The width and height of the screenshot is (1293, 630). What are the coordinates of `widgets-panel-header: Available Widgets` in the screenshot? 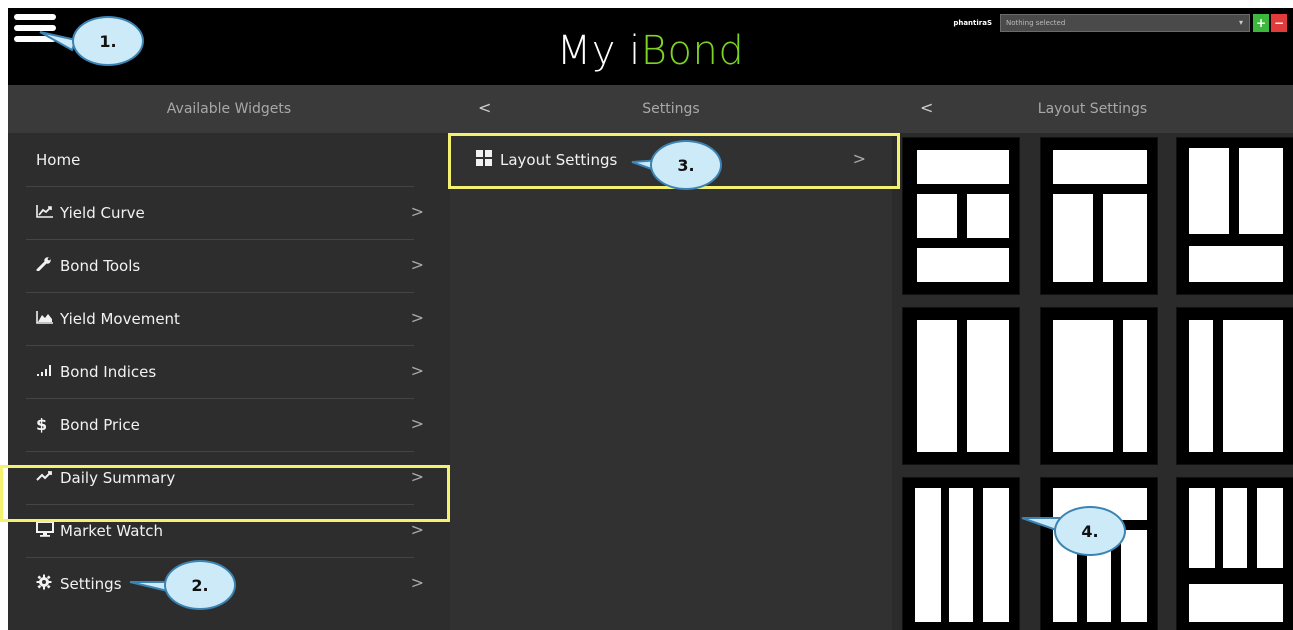 It's located at (229, 109).